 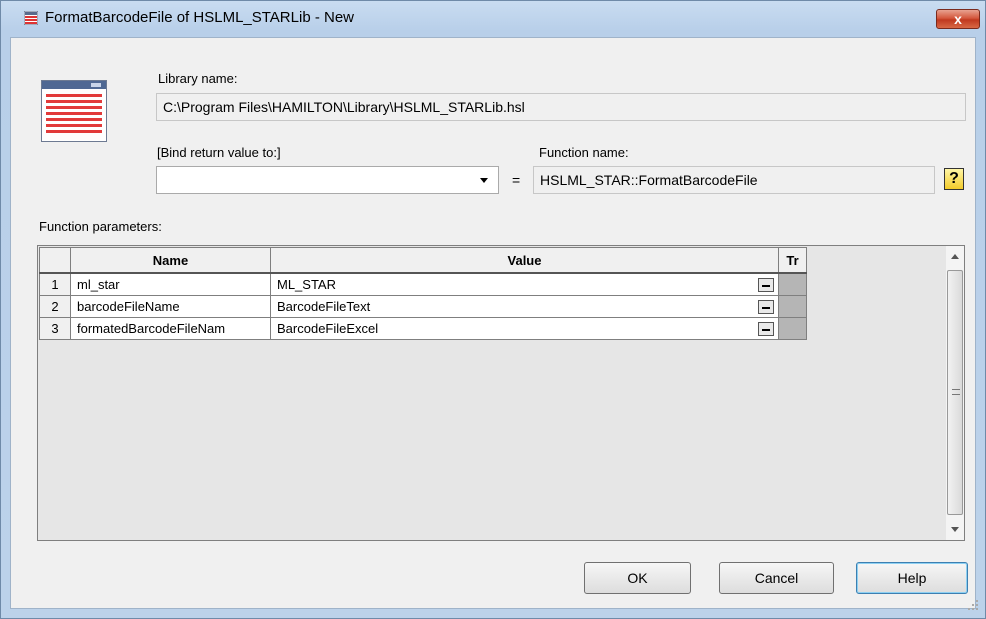 What do you see at coordinates (328, 328) in the screenshot?
I see `param-value-text: BarcodeFileExcel` at bounding box center [328, 328].